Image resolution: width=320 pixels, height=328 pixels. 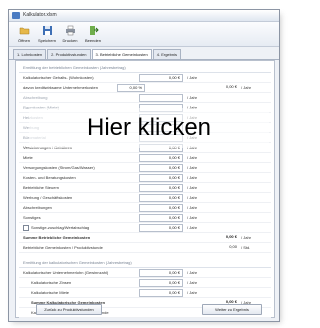 I want to click on row-label-text: Kalkulatorischer Gehalts- (Wohnkosten), so click(x=58, y=77).